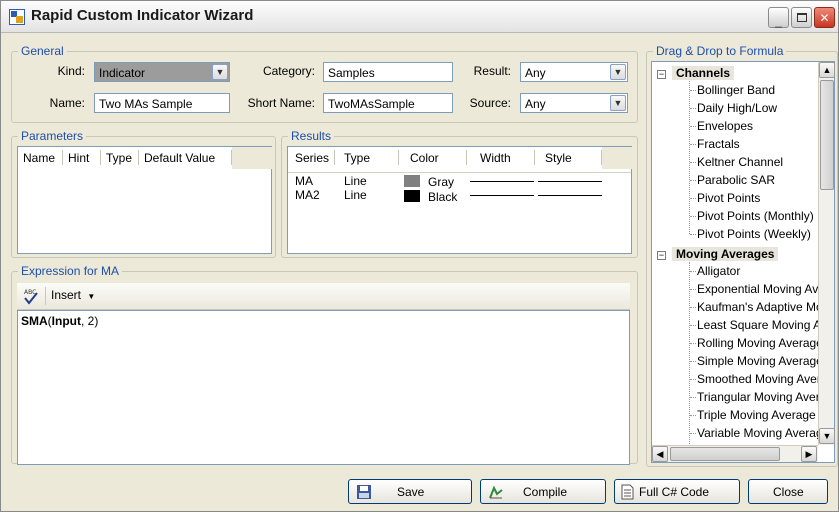  What do you see at coordinates (703, 73) in the screenshot?
I see `tree-category-channels: Channels` at bounding box center [703, 73].